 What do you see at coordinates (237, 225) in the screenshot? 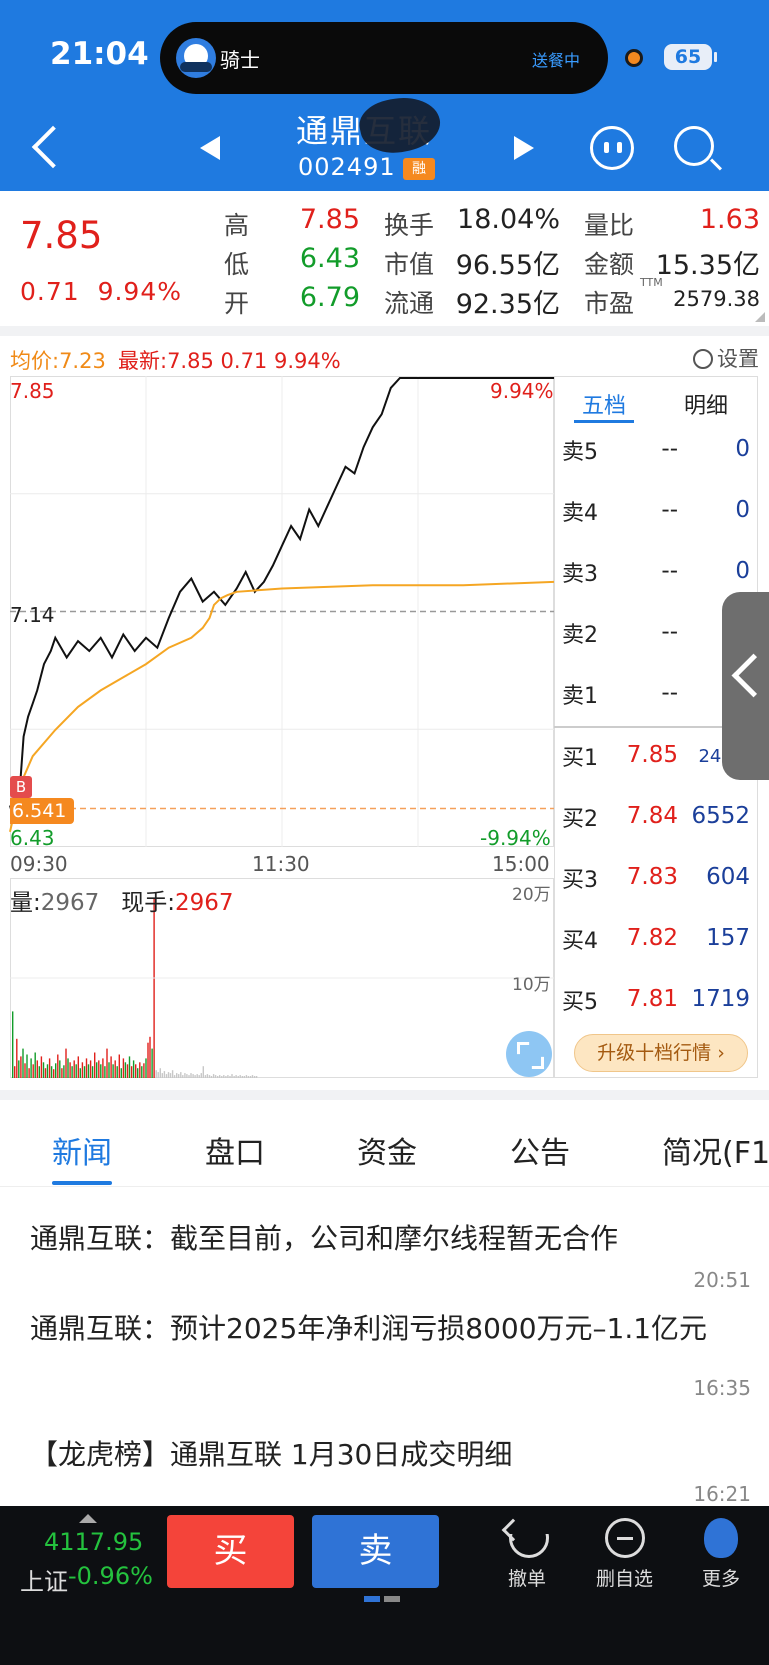
I see `high-label: 高` at bounding box center [237, 225].